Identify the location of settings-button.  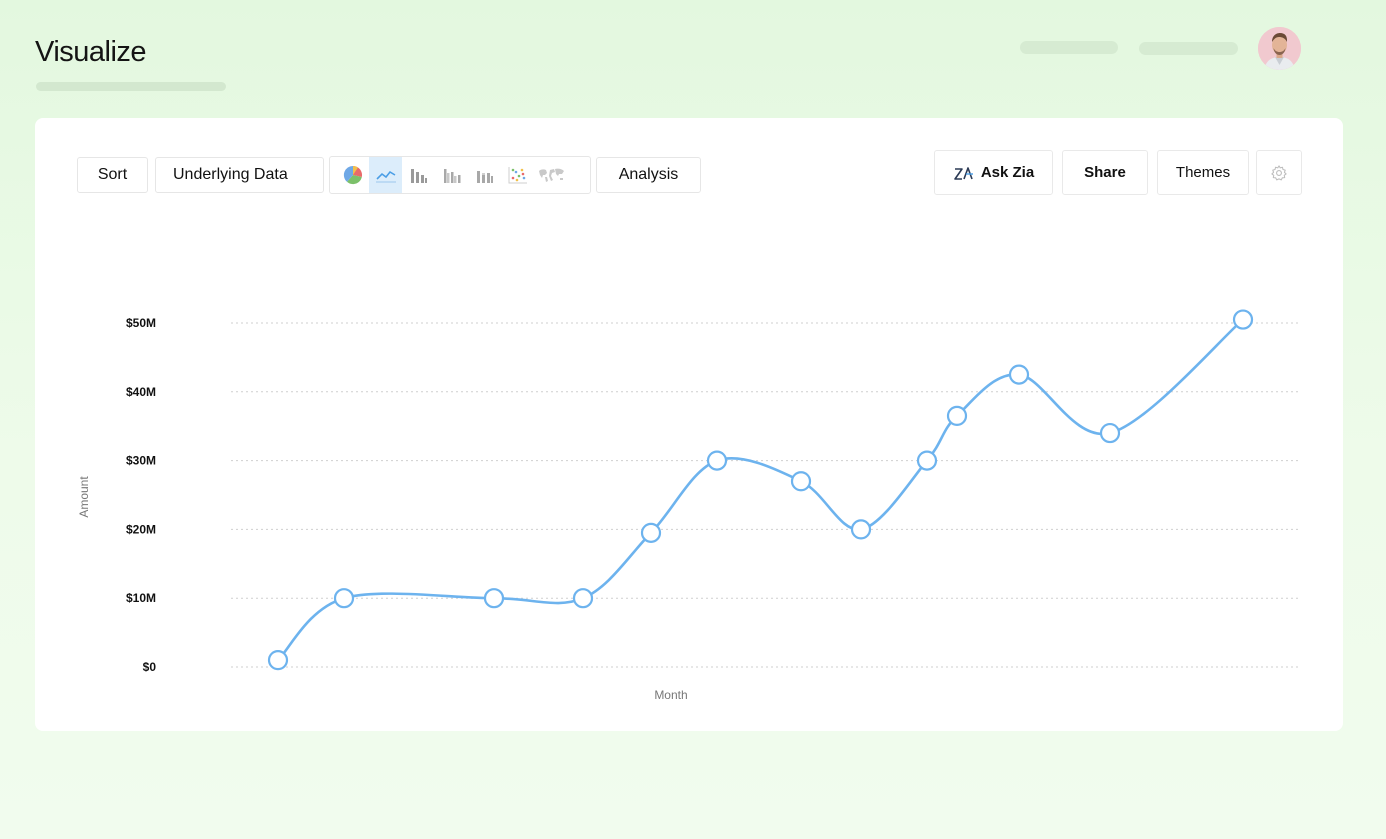
(1279, 172).